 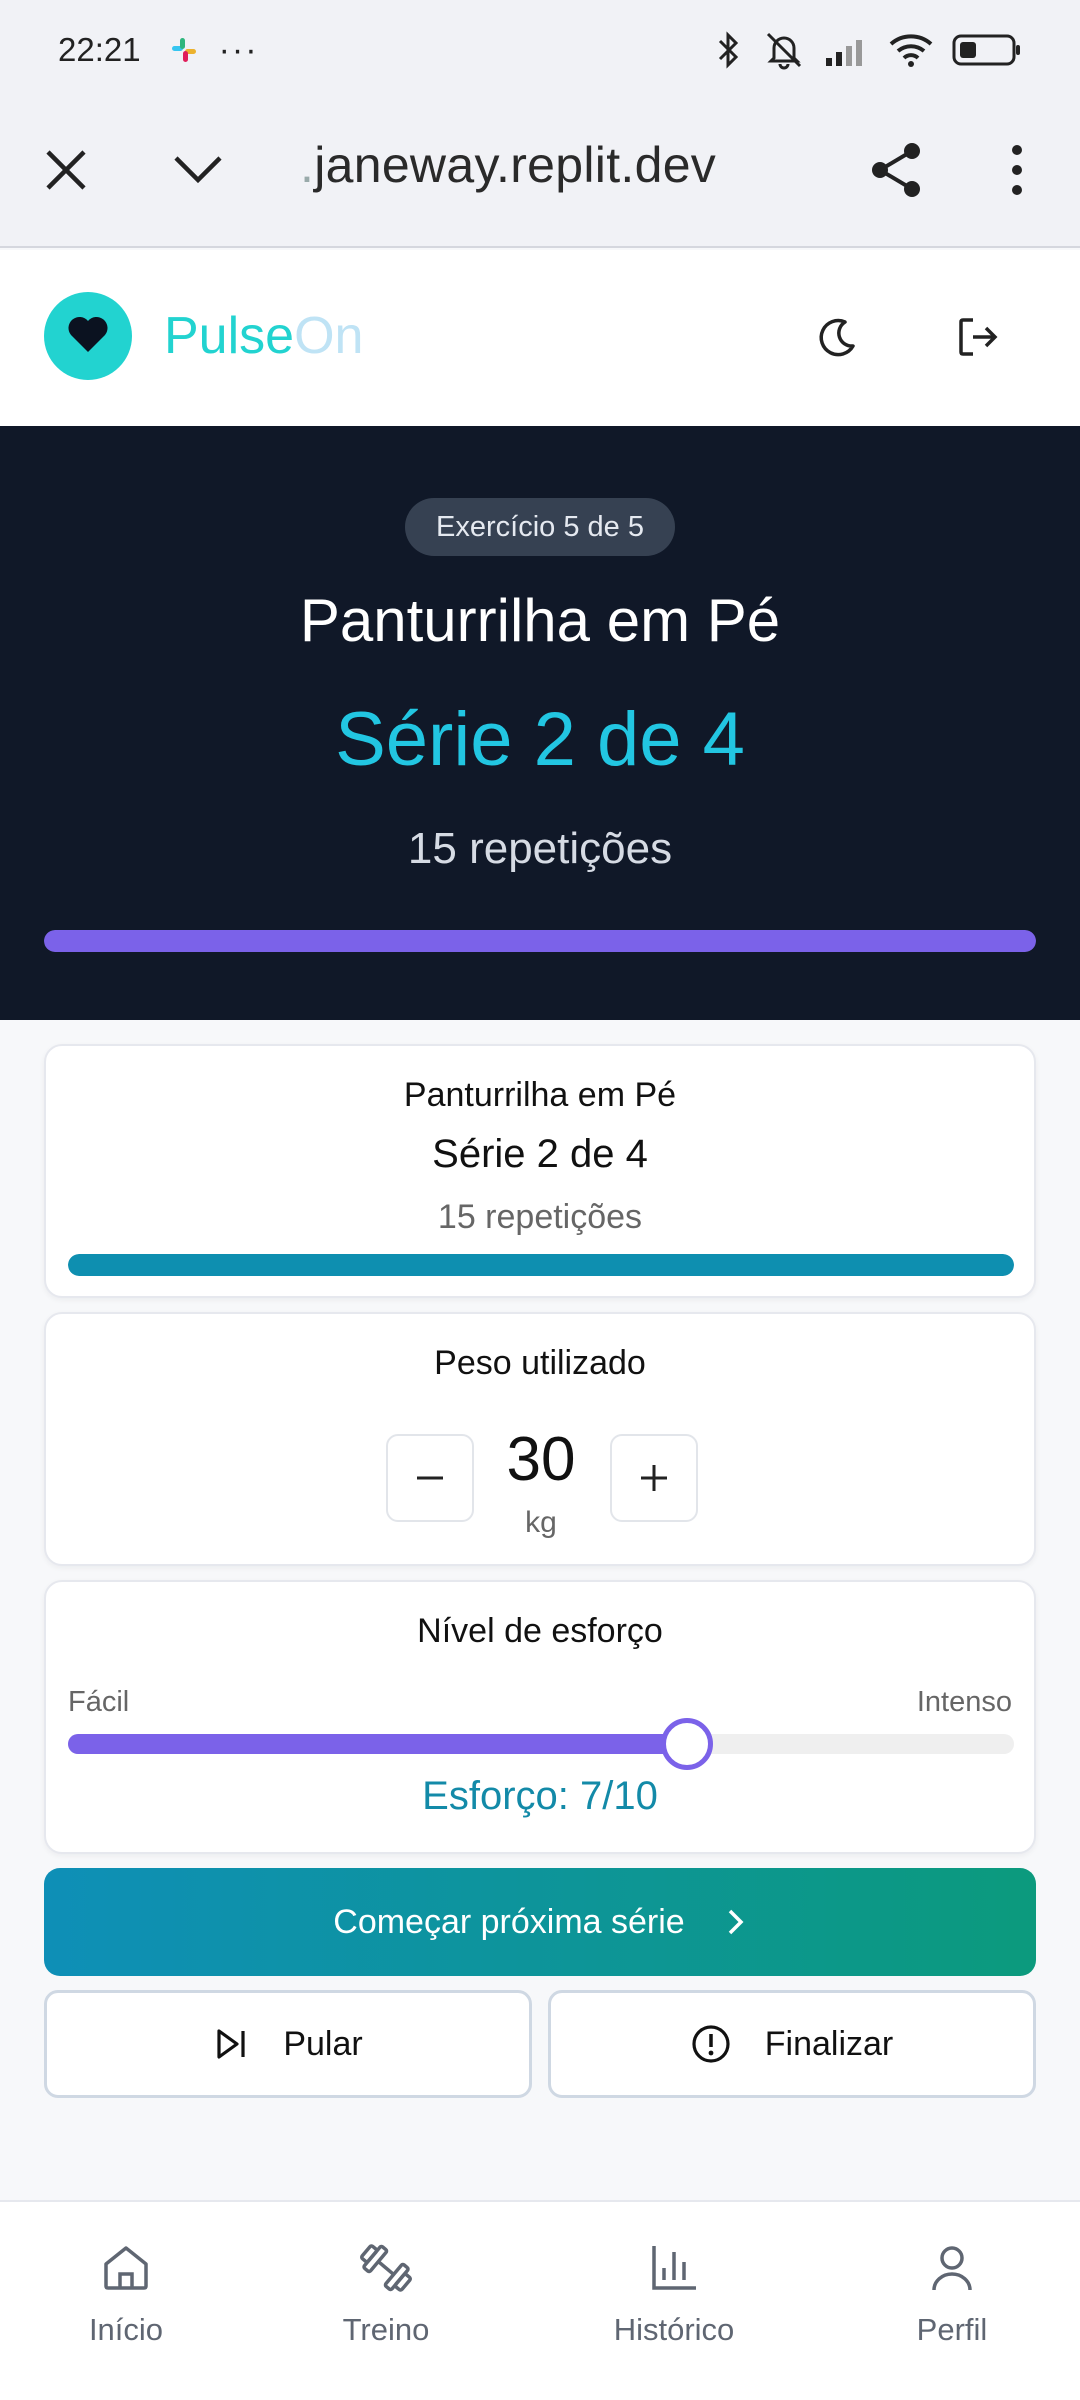 I want to click on set-progress-bar, so click(x=541, y=1265).